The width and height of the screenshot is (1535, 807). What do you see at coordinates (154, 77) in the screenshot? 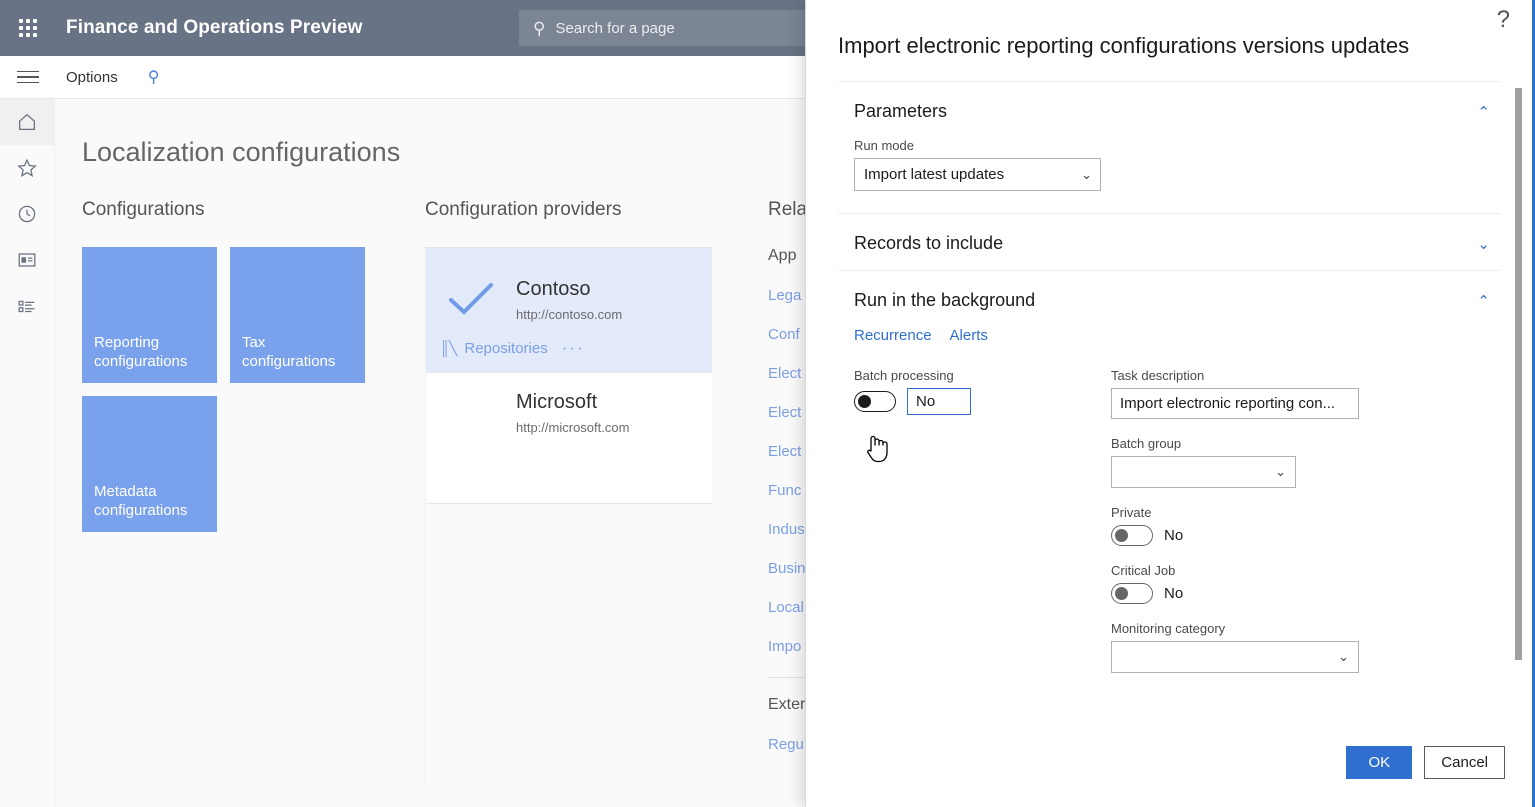
I see `page-search-icon: ⚲` at bounding box center [154, 77].